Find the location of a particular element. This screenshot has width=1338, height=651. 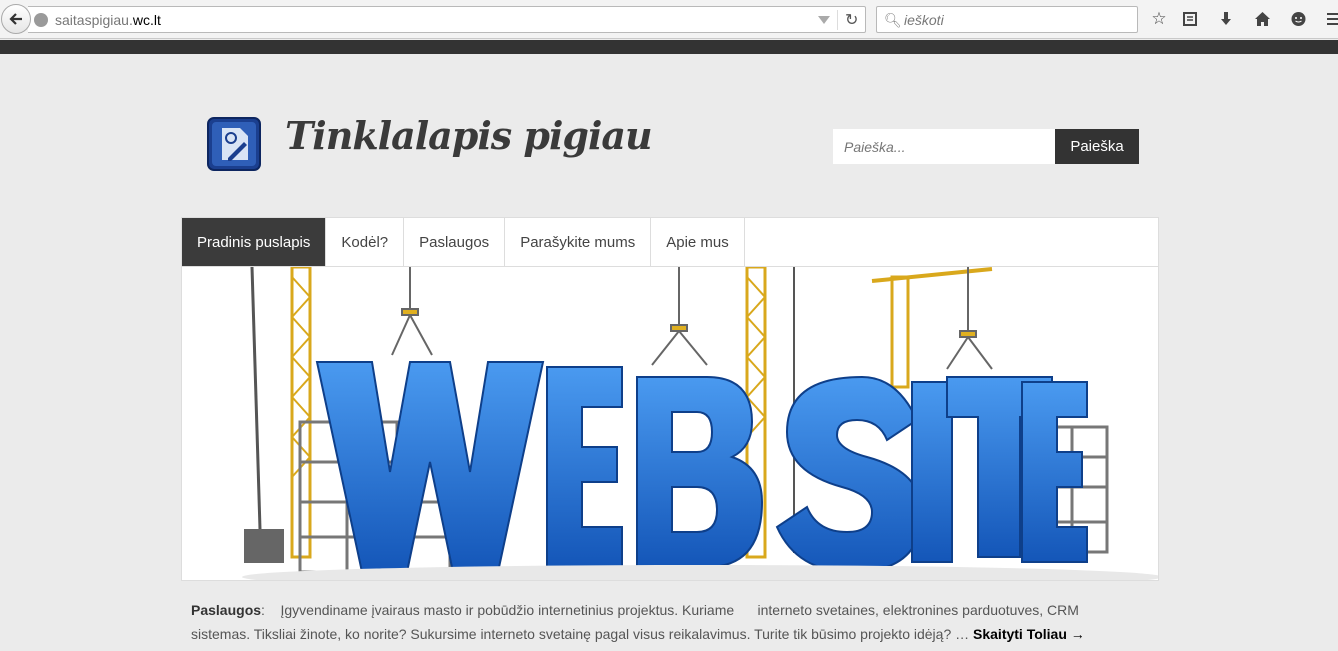

browser-toolbar: saitaspigiau.wc.lt ↻ 🔍︎ ieškoti ☆ is located at coordinates (669, 19).